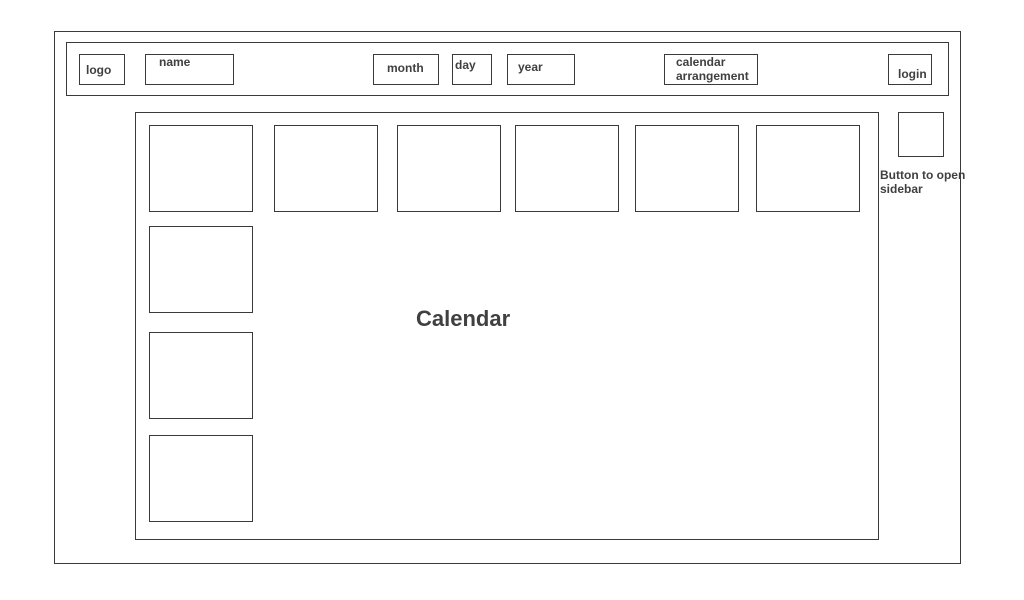 The height and width of the screenshot is (600, 1024). What do you see at coordinates (463, 318) in the screenshot?
I see `calendar-title: Calendar` at bounding box center [463, 318].